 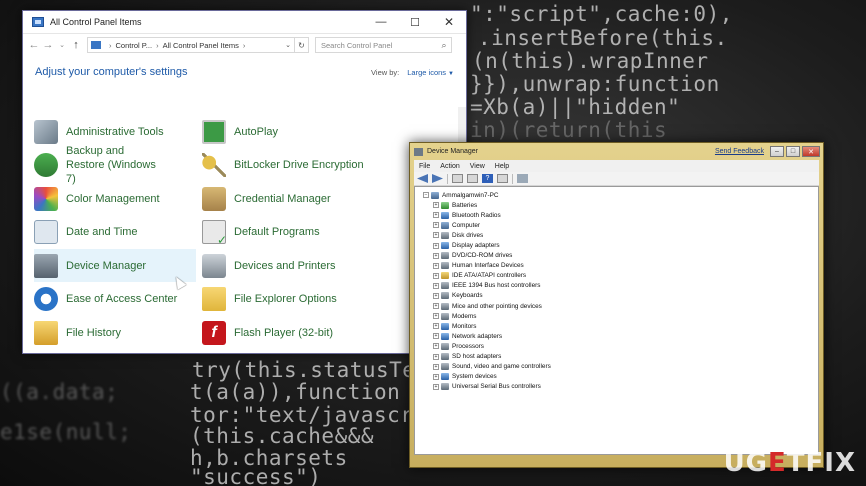 I want to click on properties-icon, so click(x=472, y=178).